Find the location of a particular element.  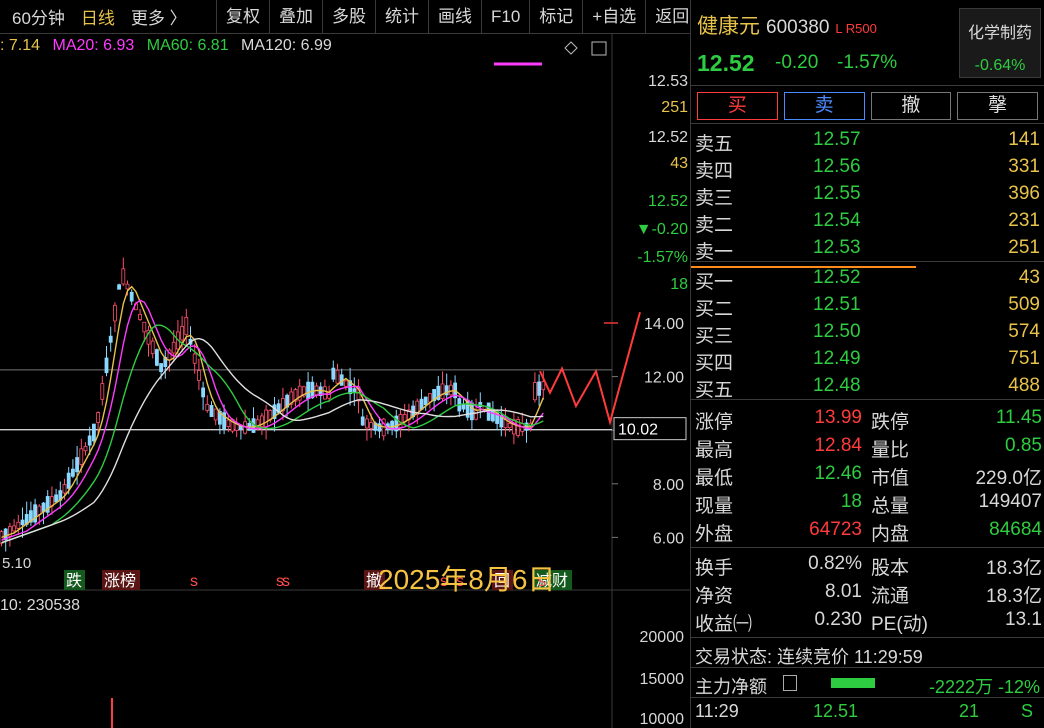

toolbar-button-0: 复权 is located at coordinates (242, 17).